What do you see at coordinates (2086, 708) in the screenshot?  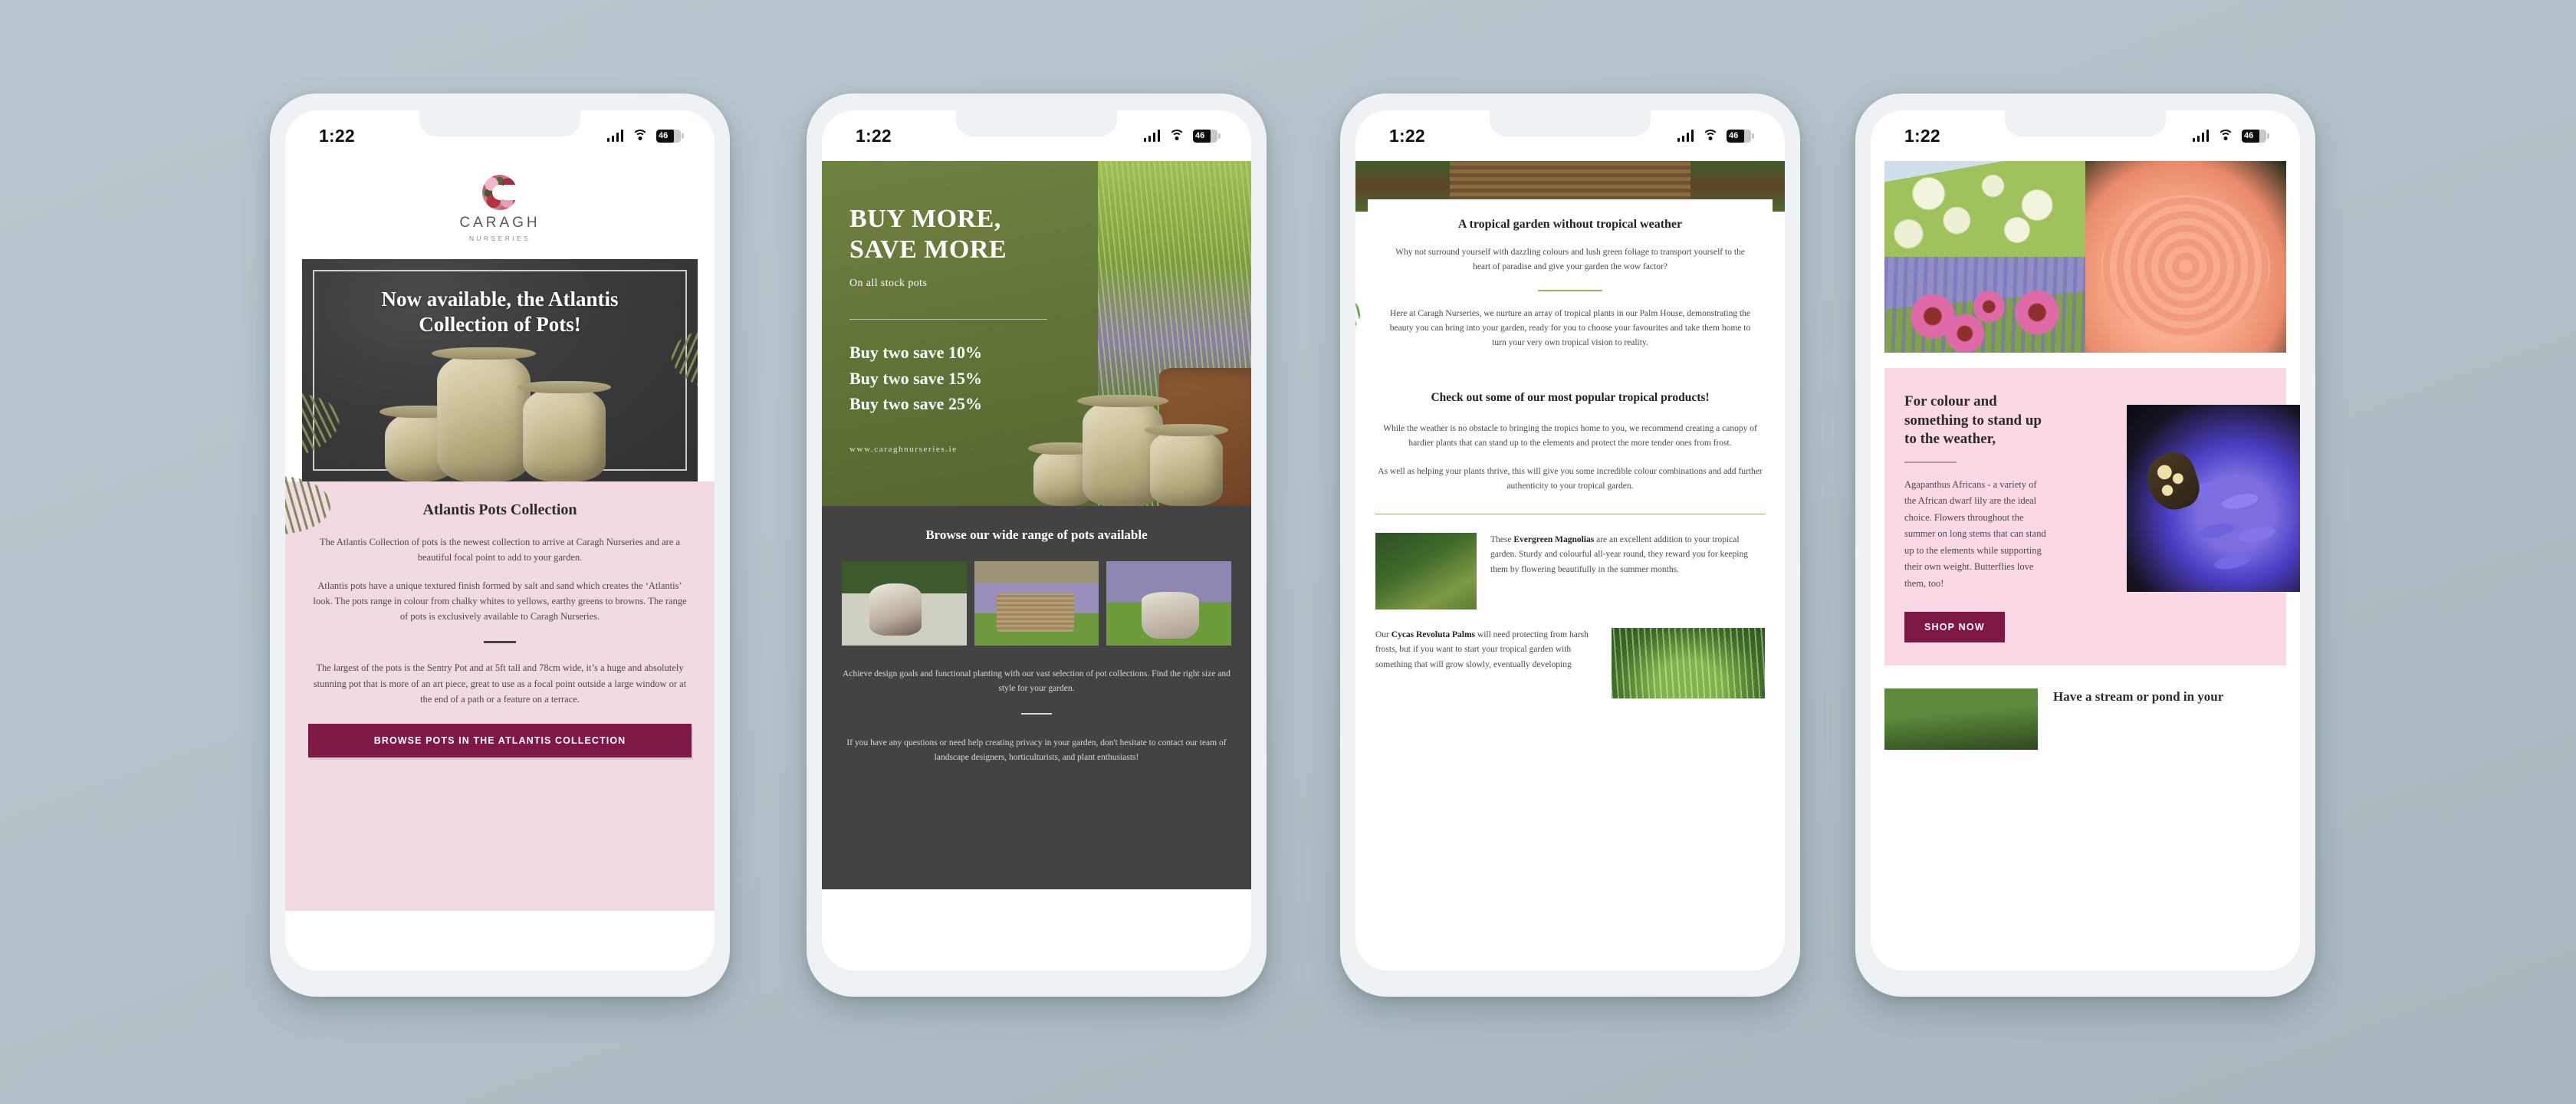 I see `next-section-teaser: Have a stream or pond in your` at bounding box center [2086, 708].